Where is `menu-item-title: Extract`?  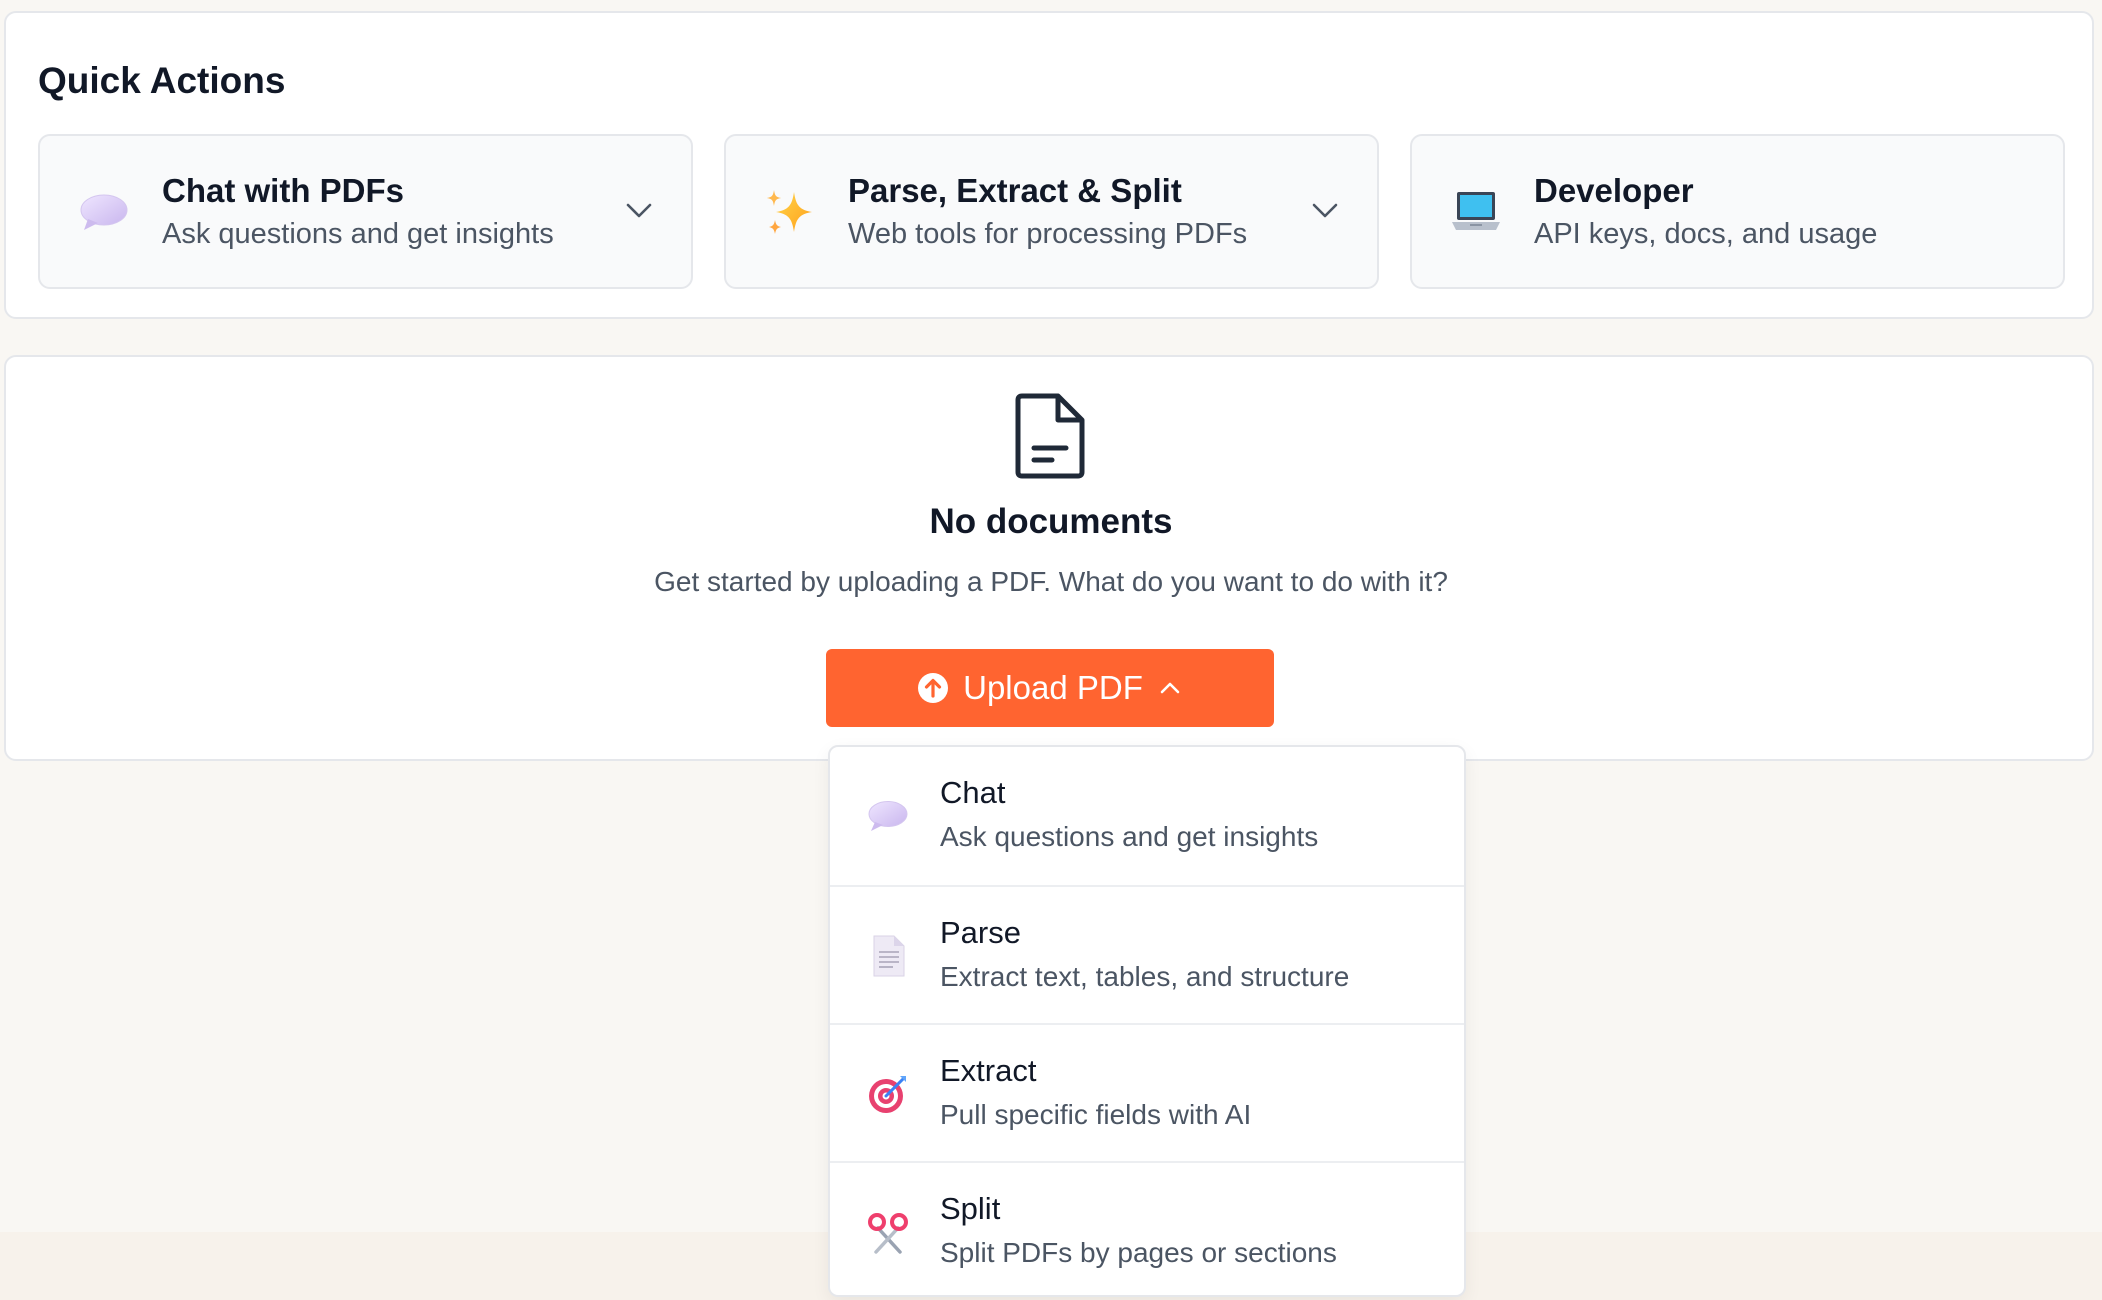
menu-item-title: Extract is located at coordinates (988, 1070).